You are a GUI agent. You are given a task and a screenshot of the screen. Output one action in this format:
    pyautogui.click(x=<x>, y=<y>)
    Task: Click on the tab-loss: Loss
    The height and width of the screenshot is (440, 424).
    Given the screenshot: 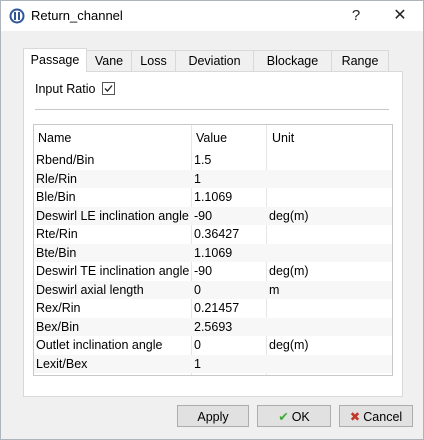 What is the action you would take?
    pyautogui.click(x=153, y=60)
    